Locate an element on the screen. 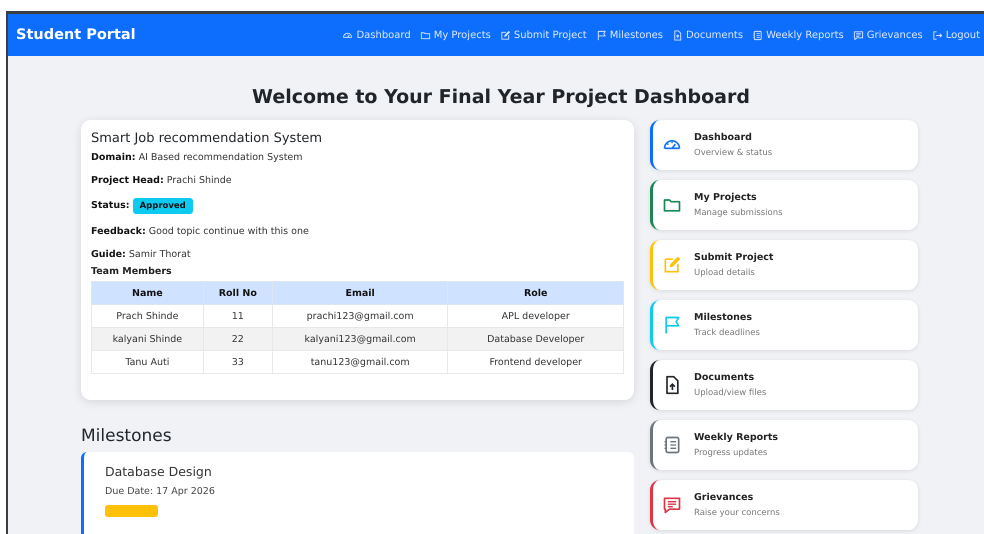  status-badge: Approved is located at coordinates (162, 206).